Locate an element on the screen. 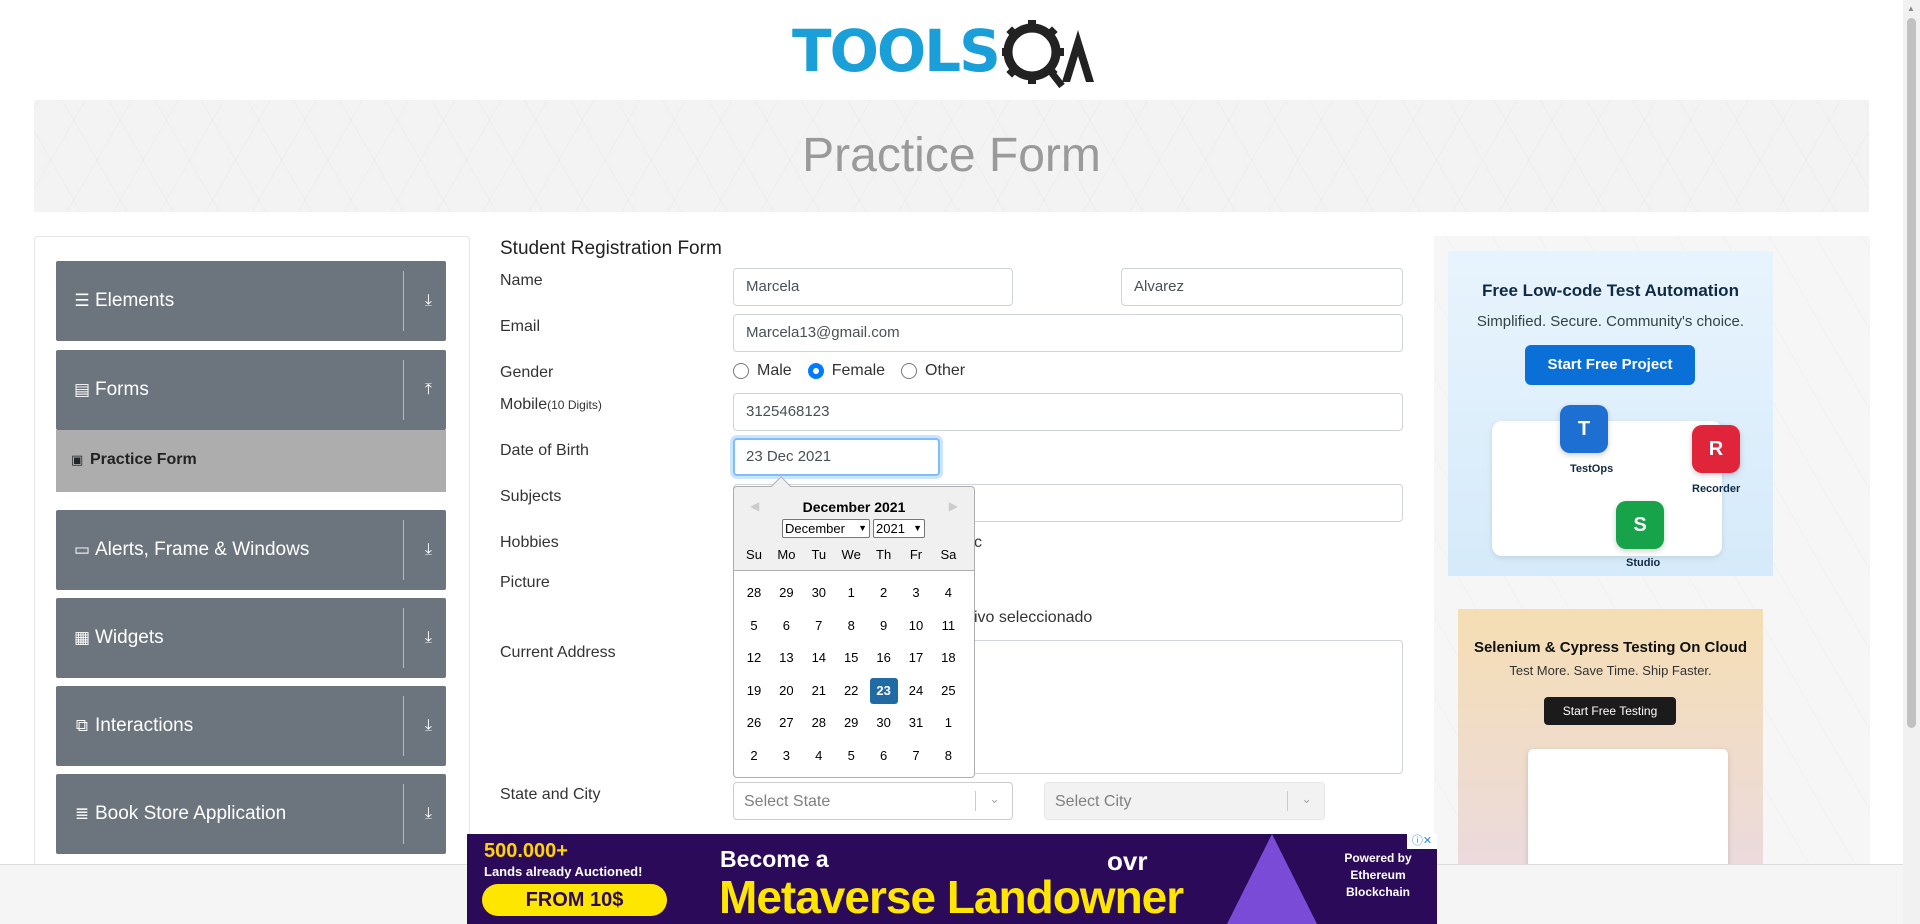 This screenshot has height=924, width=1920. calendar-day: 11 is located at coordinates (948, 626).